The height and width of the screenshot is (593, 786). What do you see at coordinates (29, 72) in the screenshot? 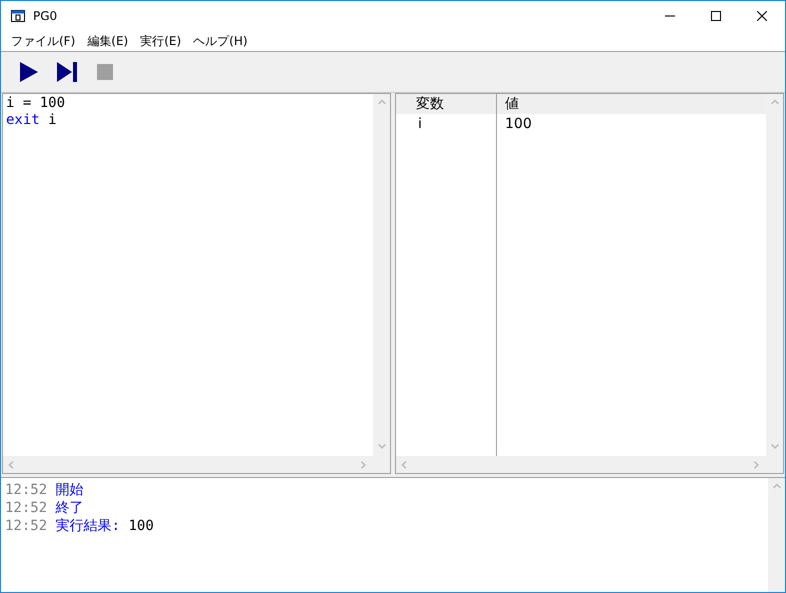
I see `play-icon` at bounding box center [29, 72].